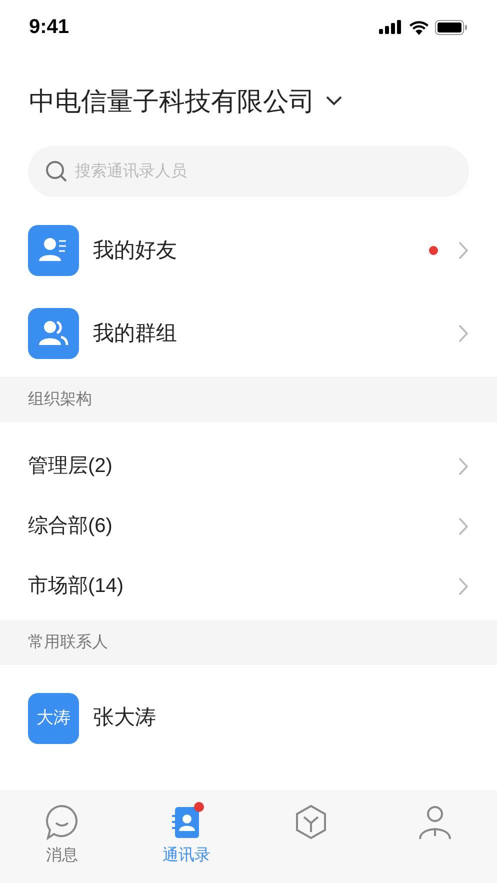 The height and width of the screenshot is (883, 497). Describe the element at coordinates (62, 843) in the screenshot. I see `tab: 消息` at that location.